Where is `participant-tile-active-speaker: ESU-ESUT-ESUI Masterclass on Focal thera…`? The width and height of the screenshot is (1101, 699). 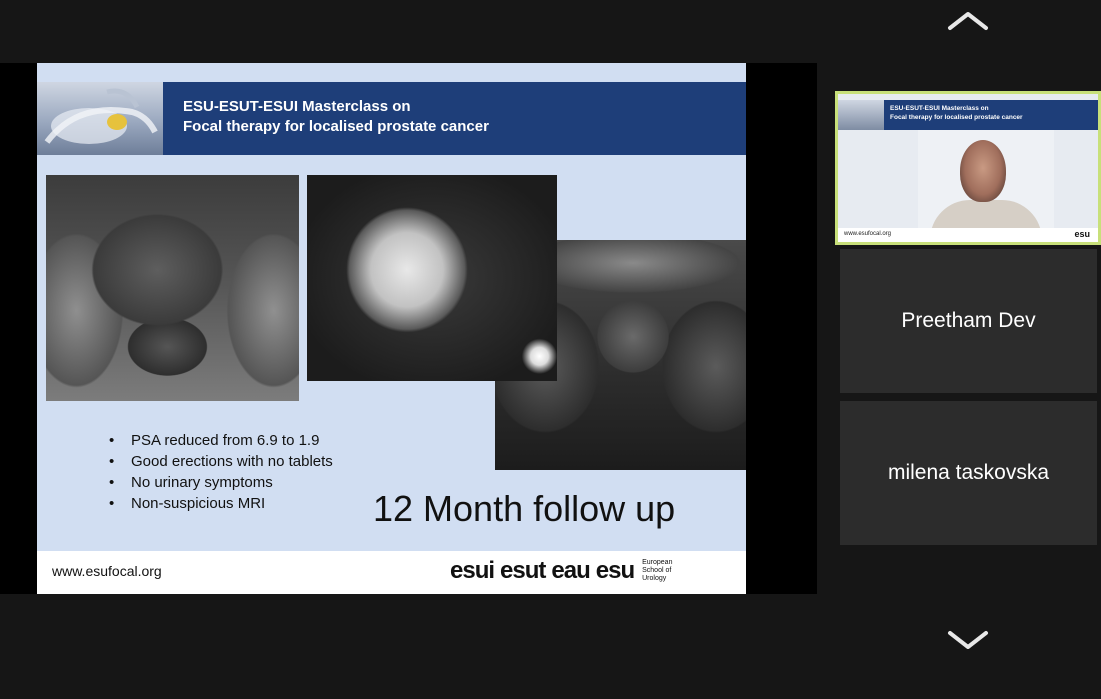 participant-tile-active-speaker: ESU-ESUT-ESUI Masterclass on Focal thera… is located at coordinates (968, 168).